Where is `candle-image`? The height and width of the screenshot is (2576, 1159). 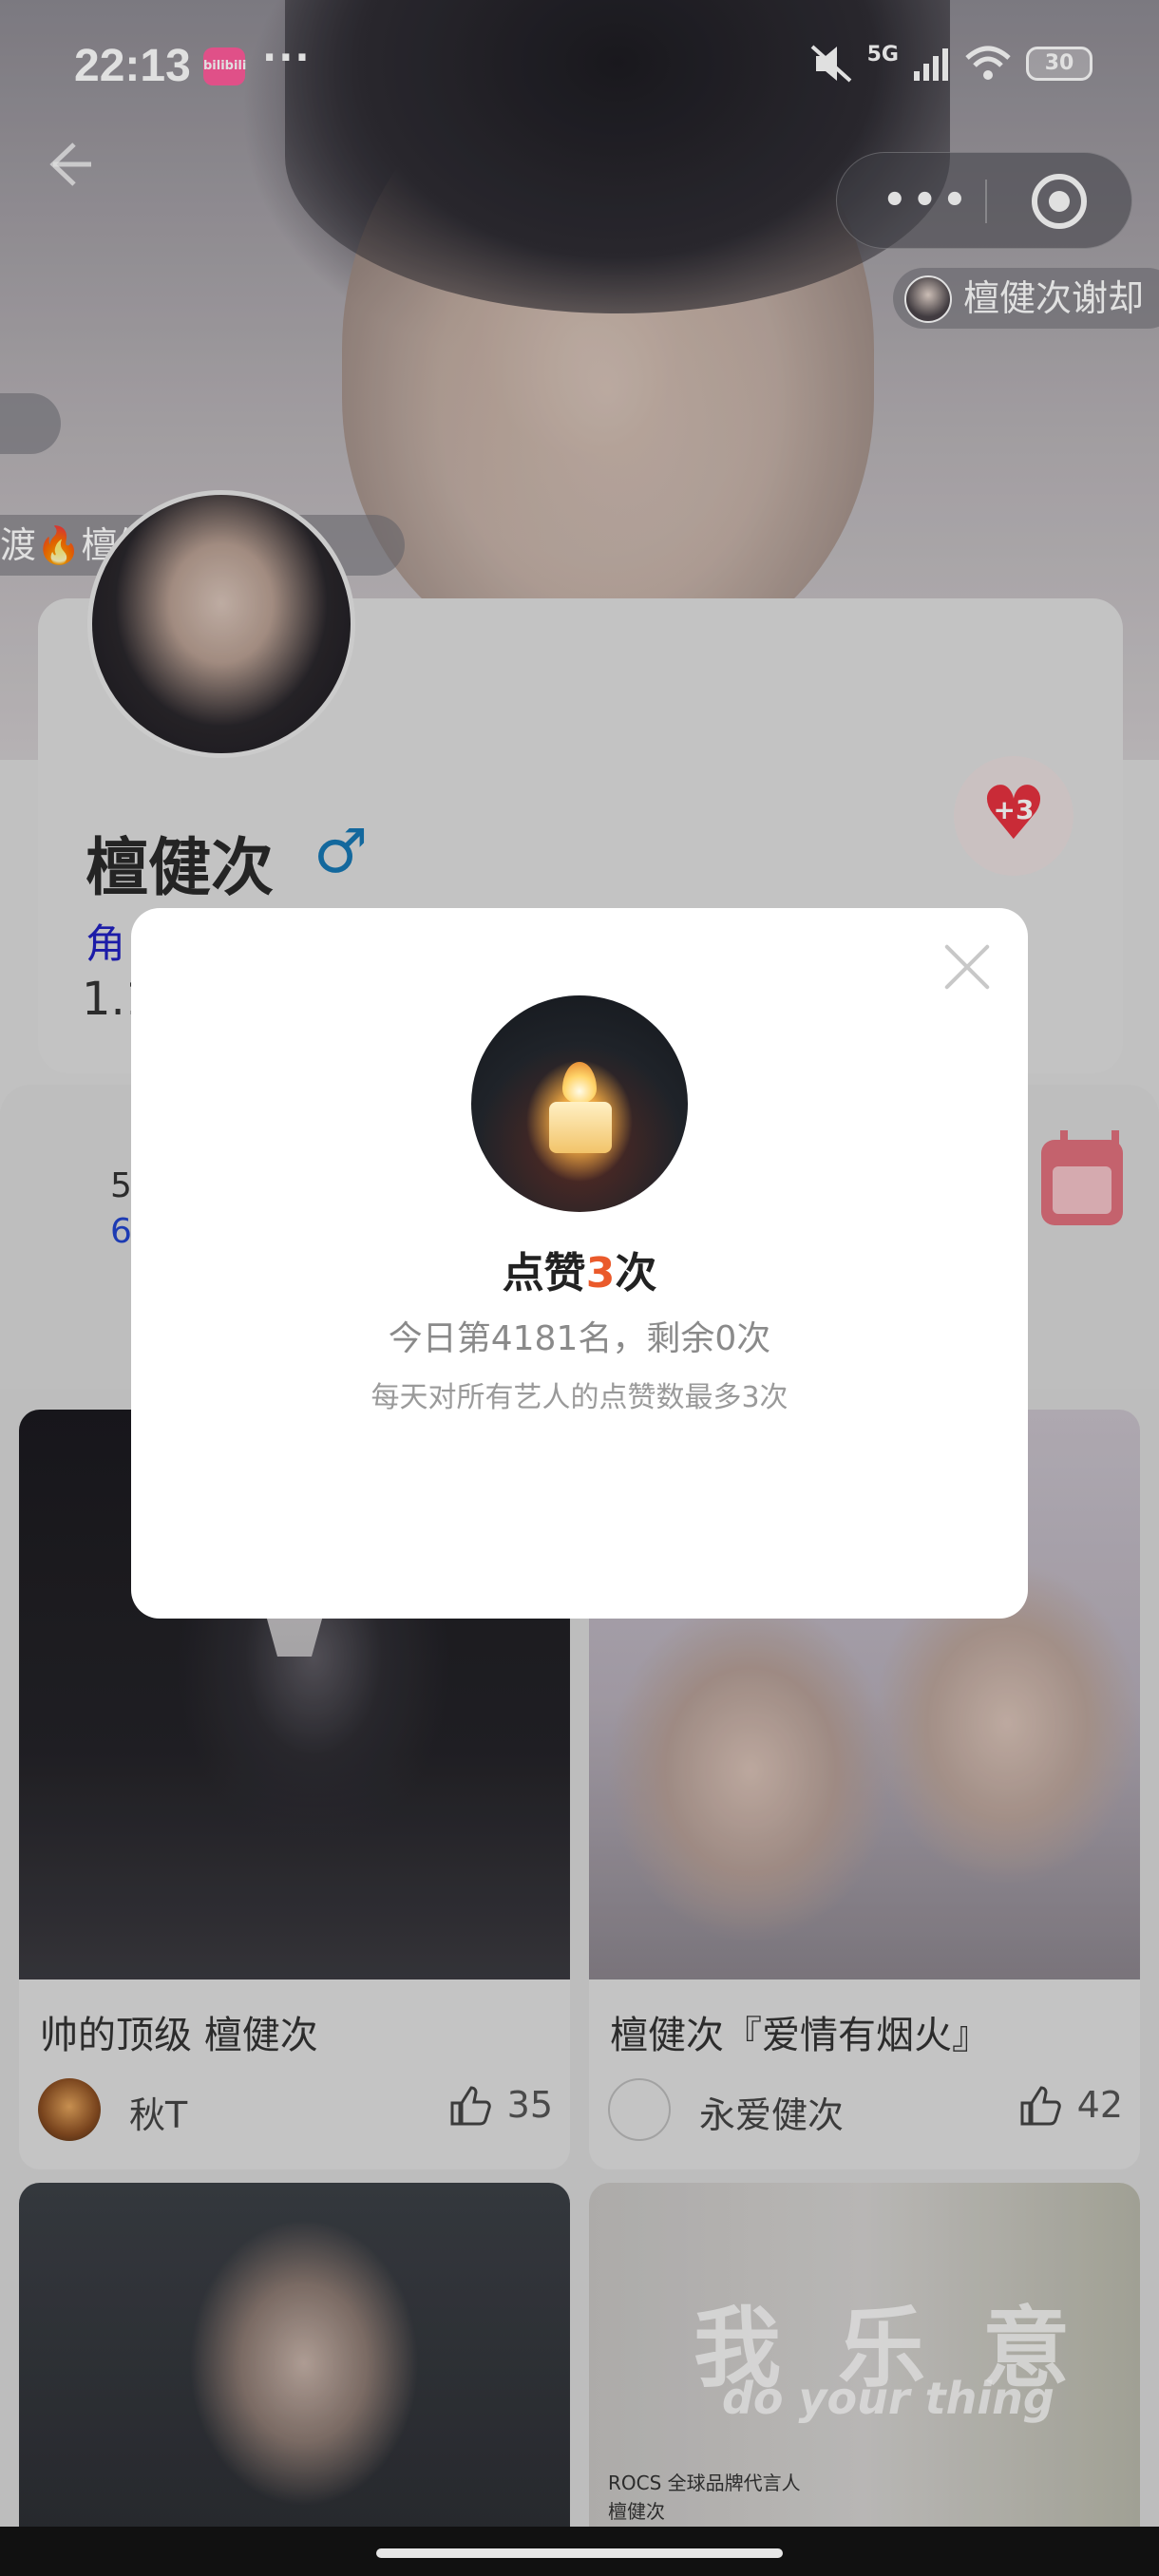 candle-image is located at coordinates (579, 1103).